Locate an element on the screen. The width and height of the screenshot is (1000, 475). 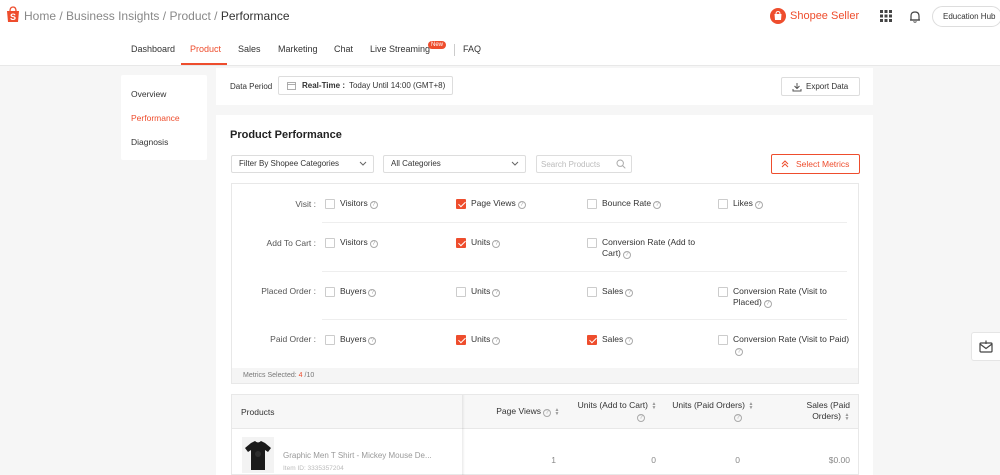
section-title: Product Performance is located at coordinates (286, 135).